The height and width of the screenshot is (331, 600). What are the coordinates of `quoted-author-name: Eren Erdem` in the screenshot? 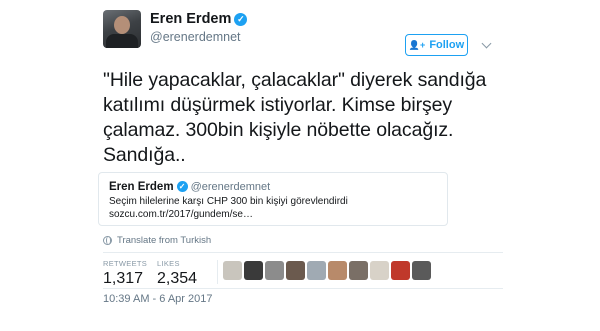 It's located at (141, 187).